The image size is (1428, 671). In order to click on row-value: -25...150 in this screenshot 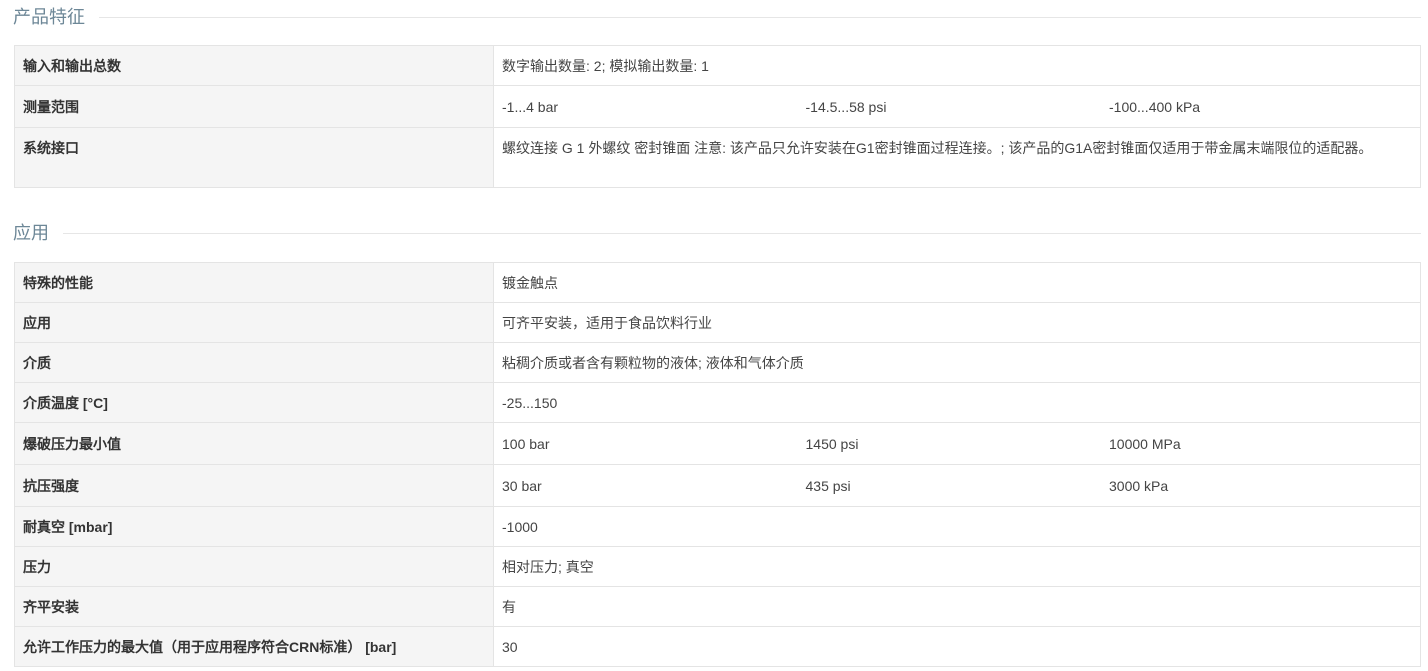, I will do `click(957, 402)`.